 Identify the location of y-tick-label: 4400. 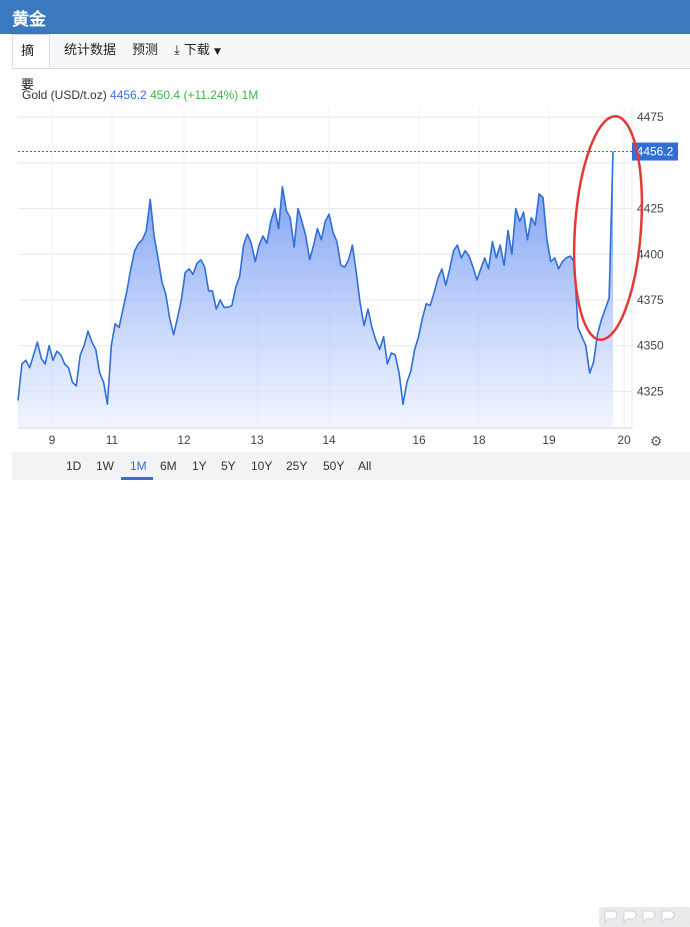
(650, 254).